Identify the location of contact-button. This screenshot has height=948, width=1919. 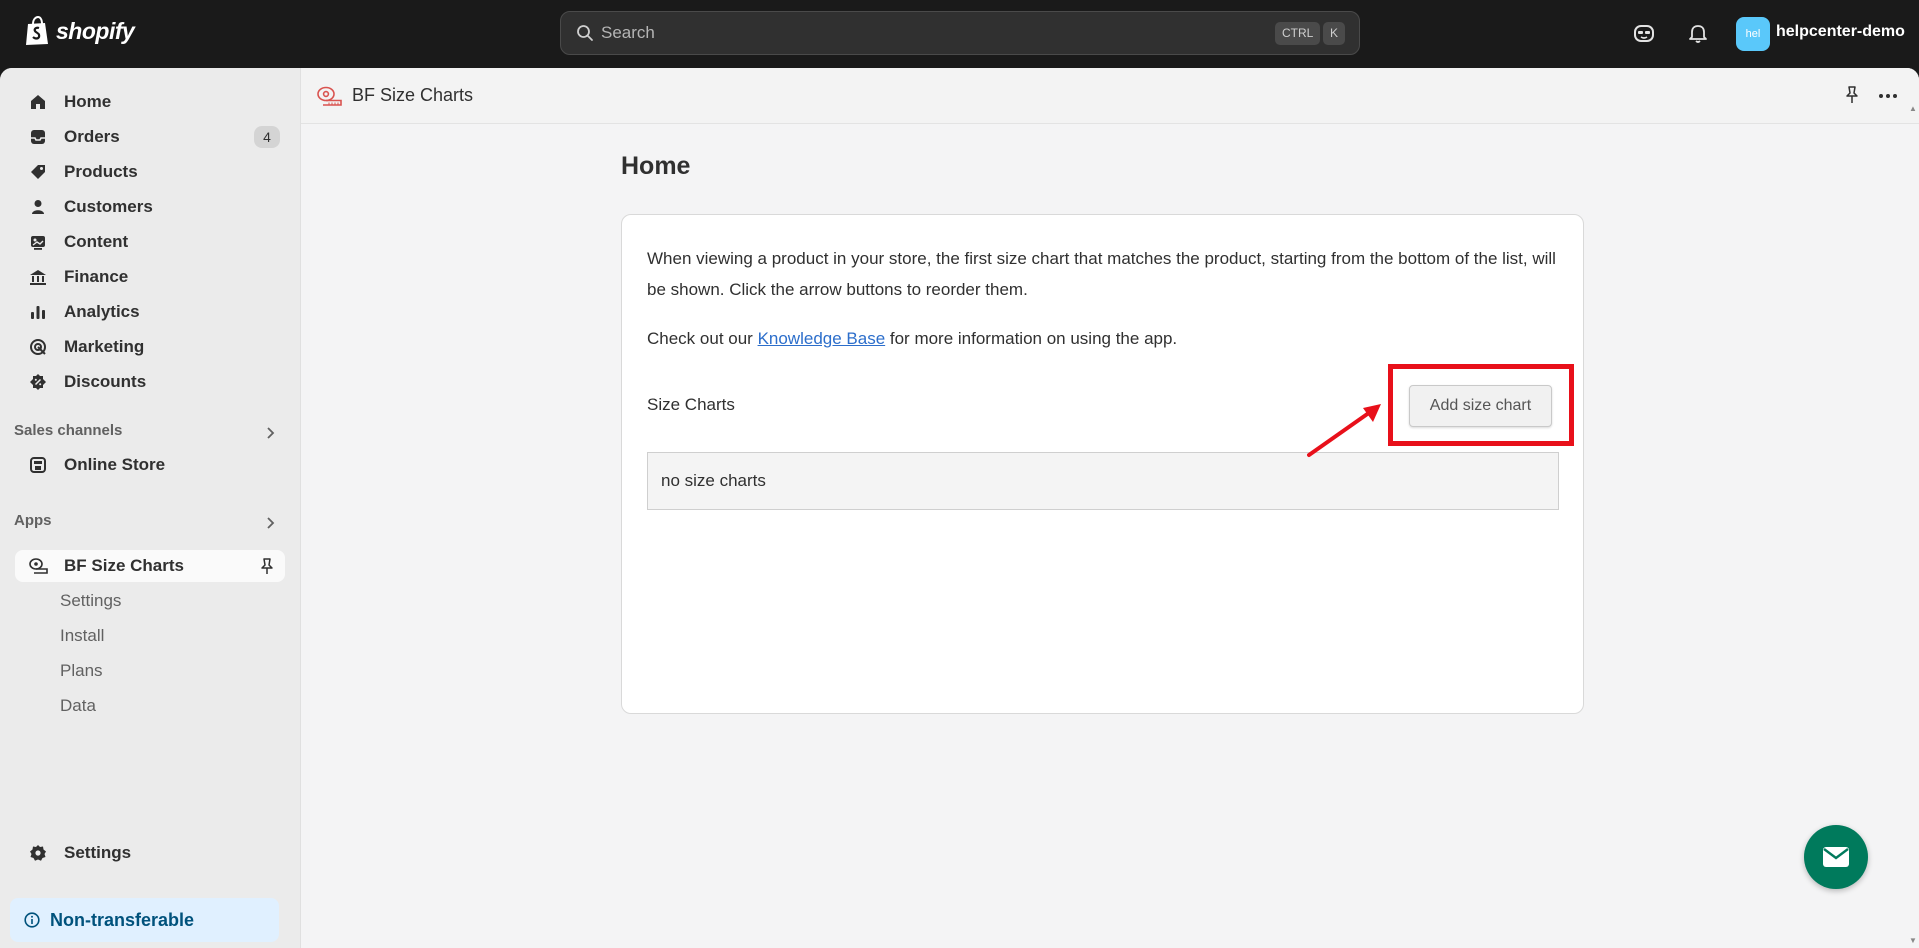
(1836, 857).